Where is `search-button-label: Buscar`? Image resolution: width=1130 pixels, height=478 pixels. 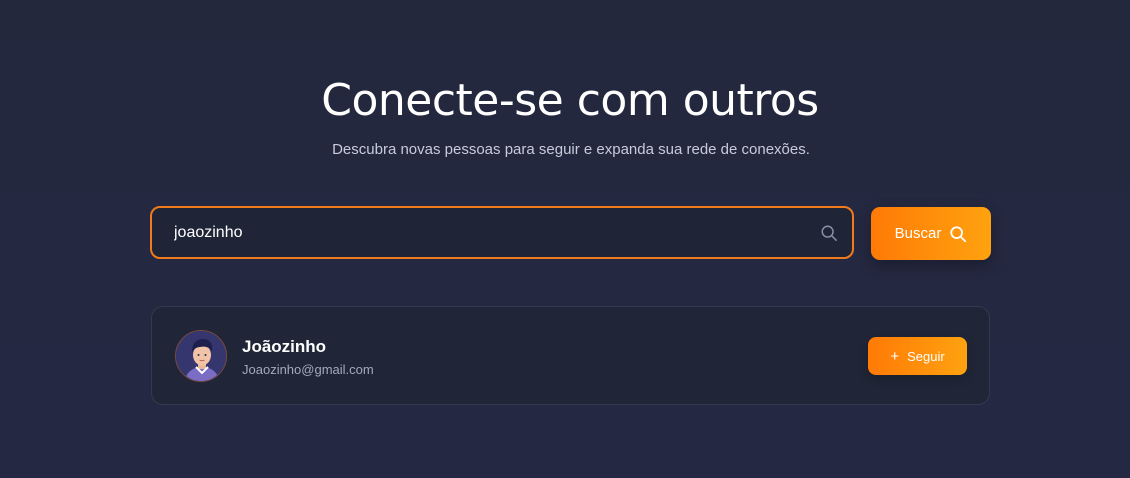 search-button-label: Buscar is located at coordinates (918, 233).